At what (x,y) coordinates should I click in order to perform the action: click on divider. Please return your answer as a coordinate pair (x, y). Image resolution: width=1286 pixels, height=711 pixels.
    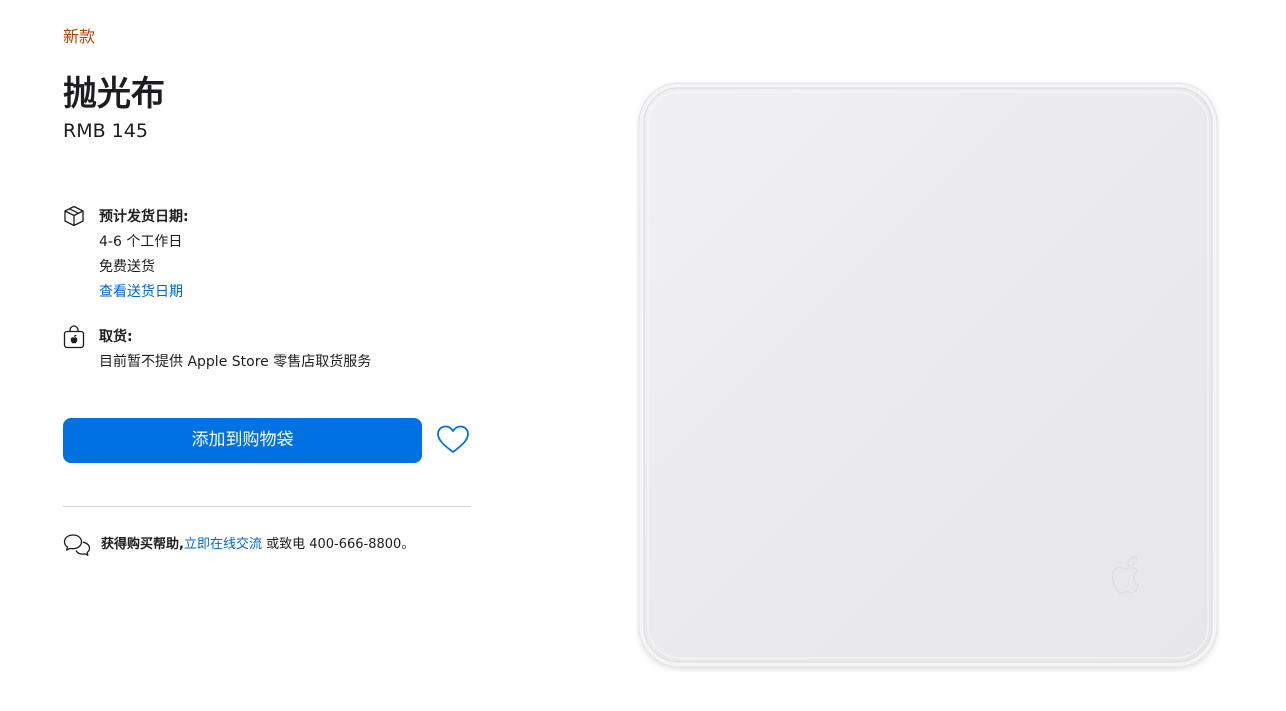
    Looking at the image, I should click on (267, 506).